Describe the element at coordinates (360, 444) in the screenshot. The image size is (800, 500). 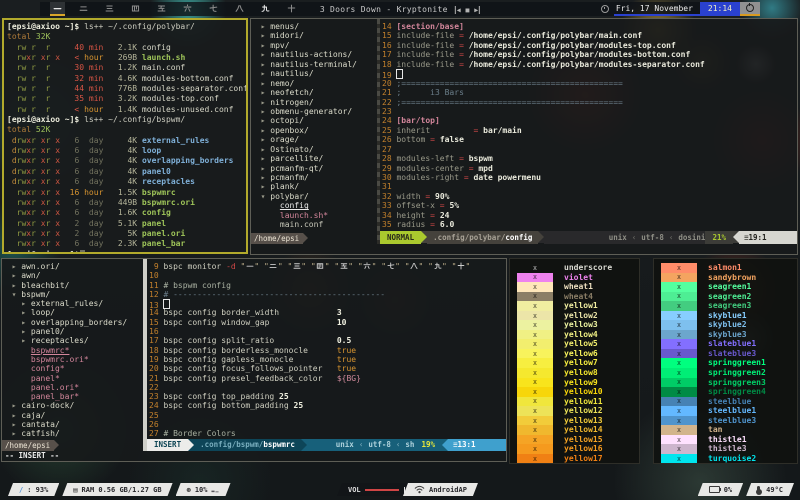
I see `file-meta: unix utf-8 sh` at that location.